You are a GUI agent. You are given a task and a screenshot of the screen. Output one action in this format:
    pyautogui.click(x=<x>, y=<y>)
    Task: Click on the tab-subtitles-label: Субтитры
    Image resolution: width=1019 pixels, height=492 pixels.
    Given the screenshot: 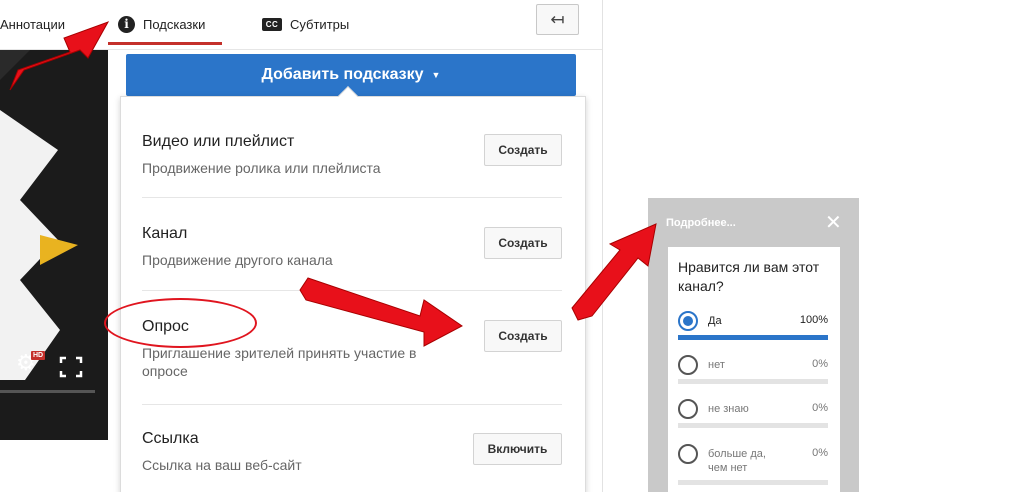 What is the action you would take?
    pyautogui.click(x=320, y=24)
    